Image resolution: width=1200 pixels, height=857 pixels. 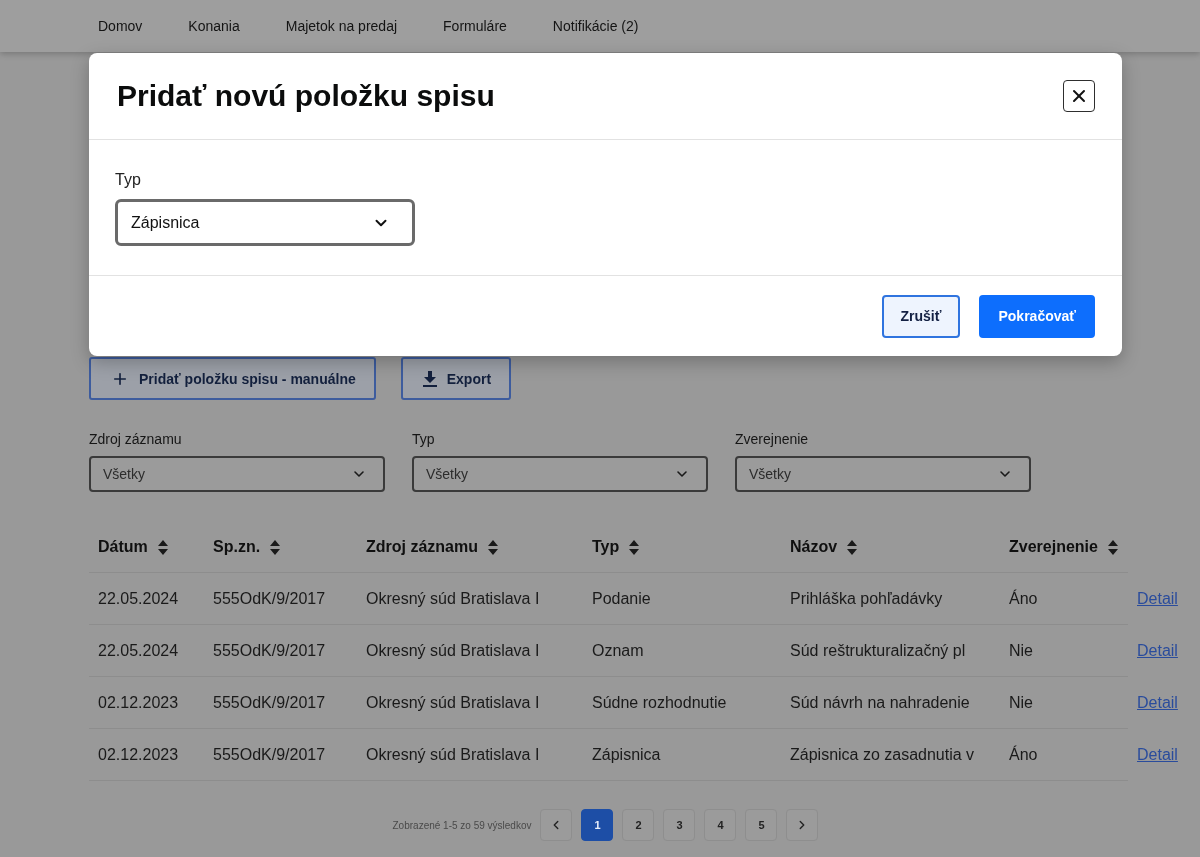 I want to click on table-cell: Oznam, so click(x=618, y=650).